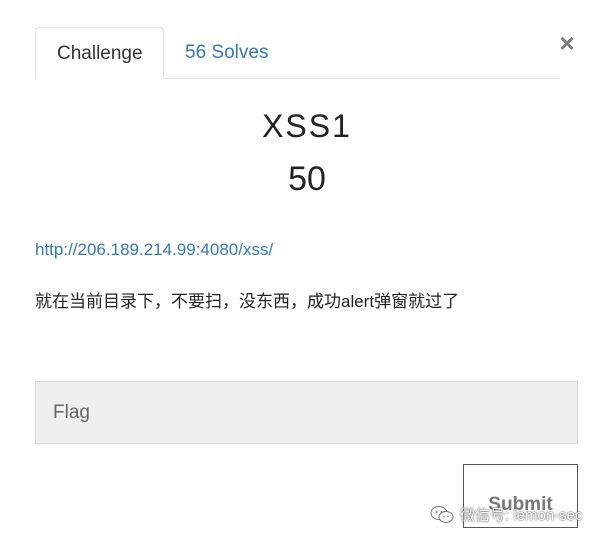 This screenshot has height=540, width=595. I want to click on challenge-points: 50, so click(307, 179).